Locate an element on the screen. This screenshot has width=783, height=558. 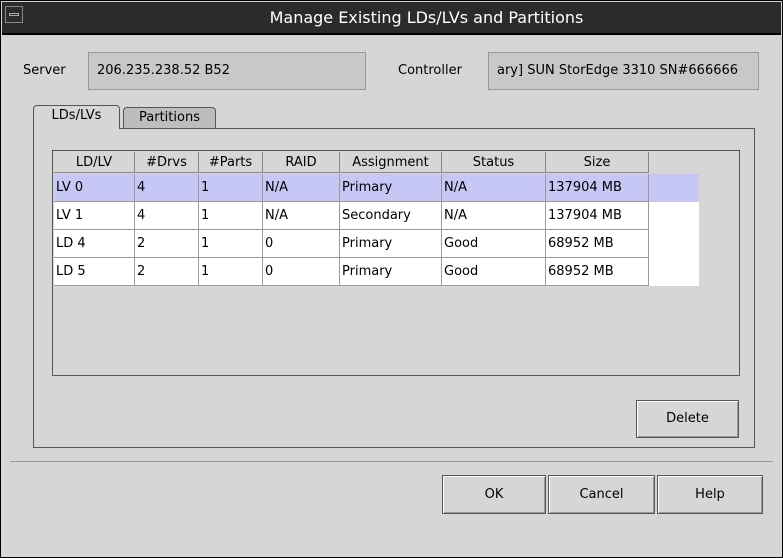
controller-label: Controller is located at coordinates (430, 70).